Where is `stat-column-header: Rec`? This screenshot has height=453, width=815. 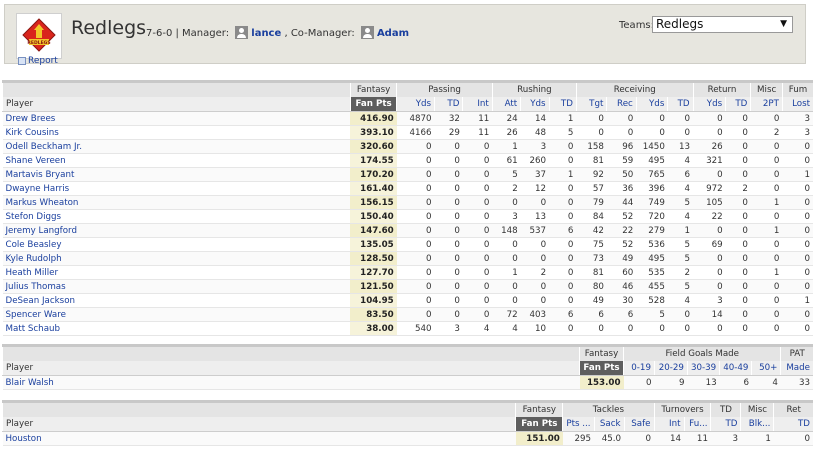
stat-column-header: Rec is located at coordinates (621, 104).